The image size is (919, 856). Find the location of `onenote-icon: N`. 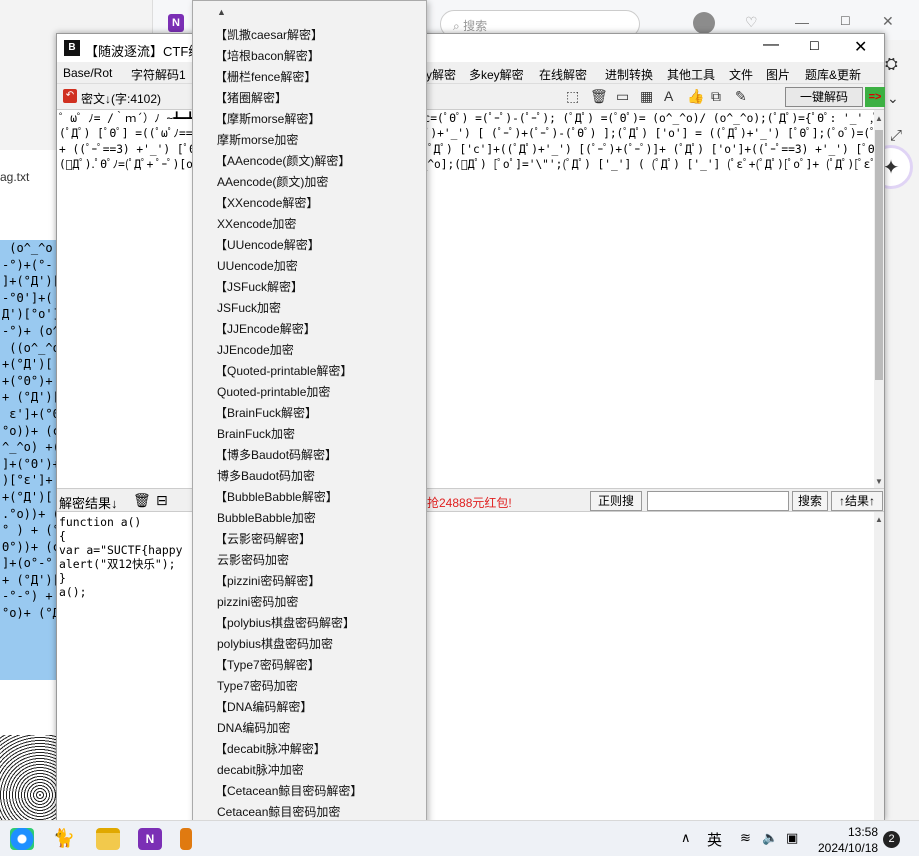

onenote-icon: N is located at coordinates (150, 839).